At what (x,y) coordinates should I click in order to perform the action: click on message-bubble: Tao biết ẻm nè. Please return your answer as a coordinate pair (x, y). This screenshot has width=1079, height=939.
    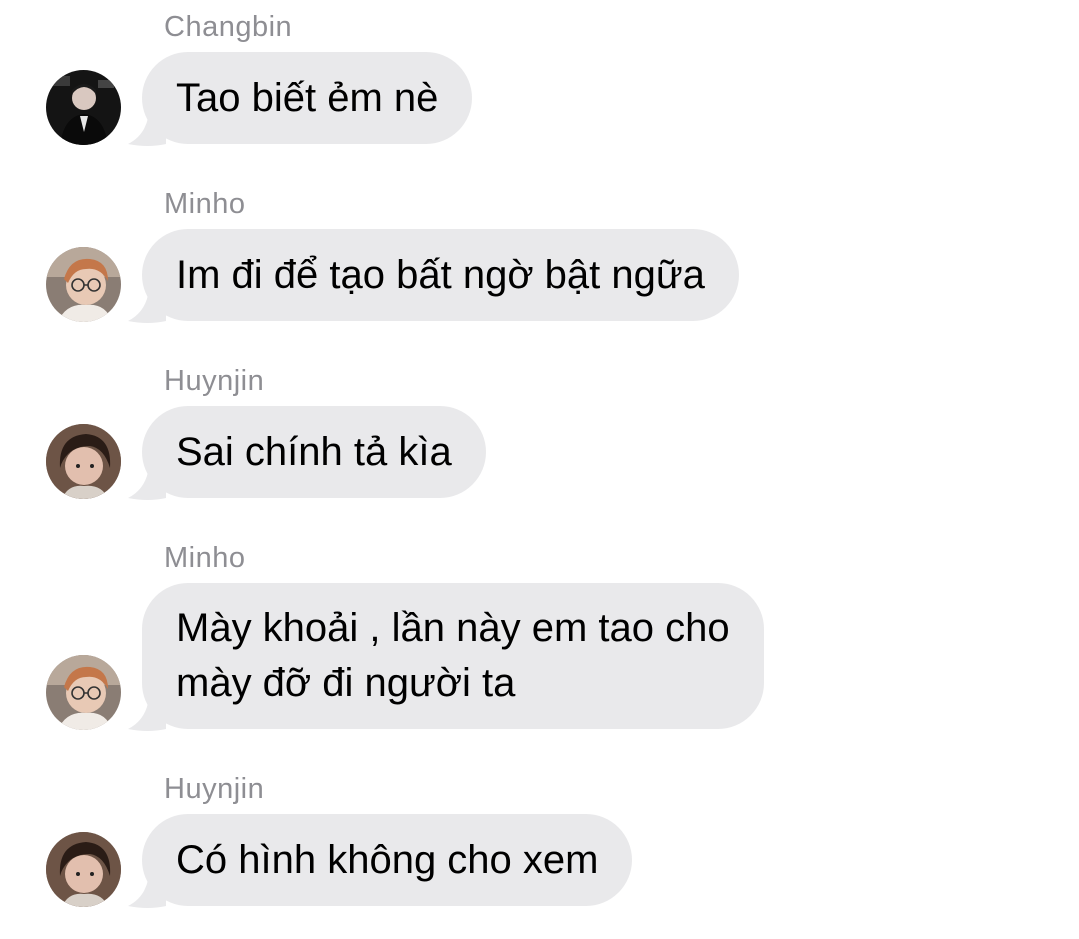
    Looking at the image, I should click on (307, 98).